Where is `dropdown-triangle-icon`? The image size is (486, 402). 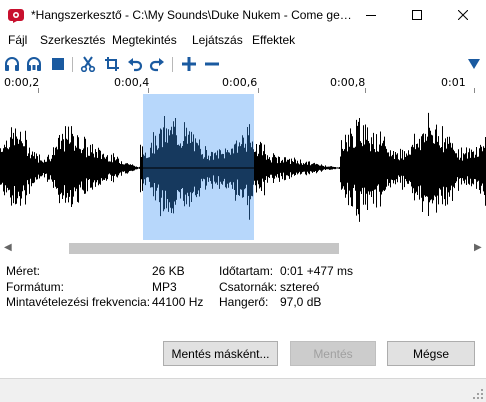 dropdown-triangle-icon is located at coordinates (474, 64).